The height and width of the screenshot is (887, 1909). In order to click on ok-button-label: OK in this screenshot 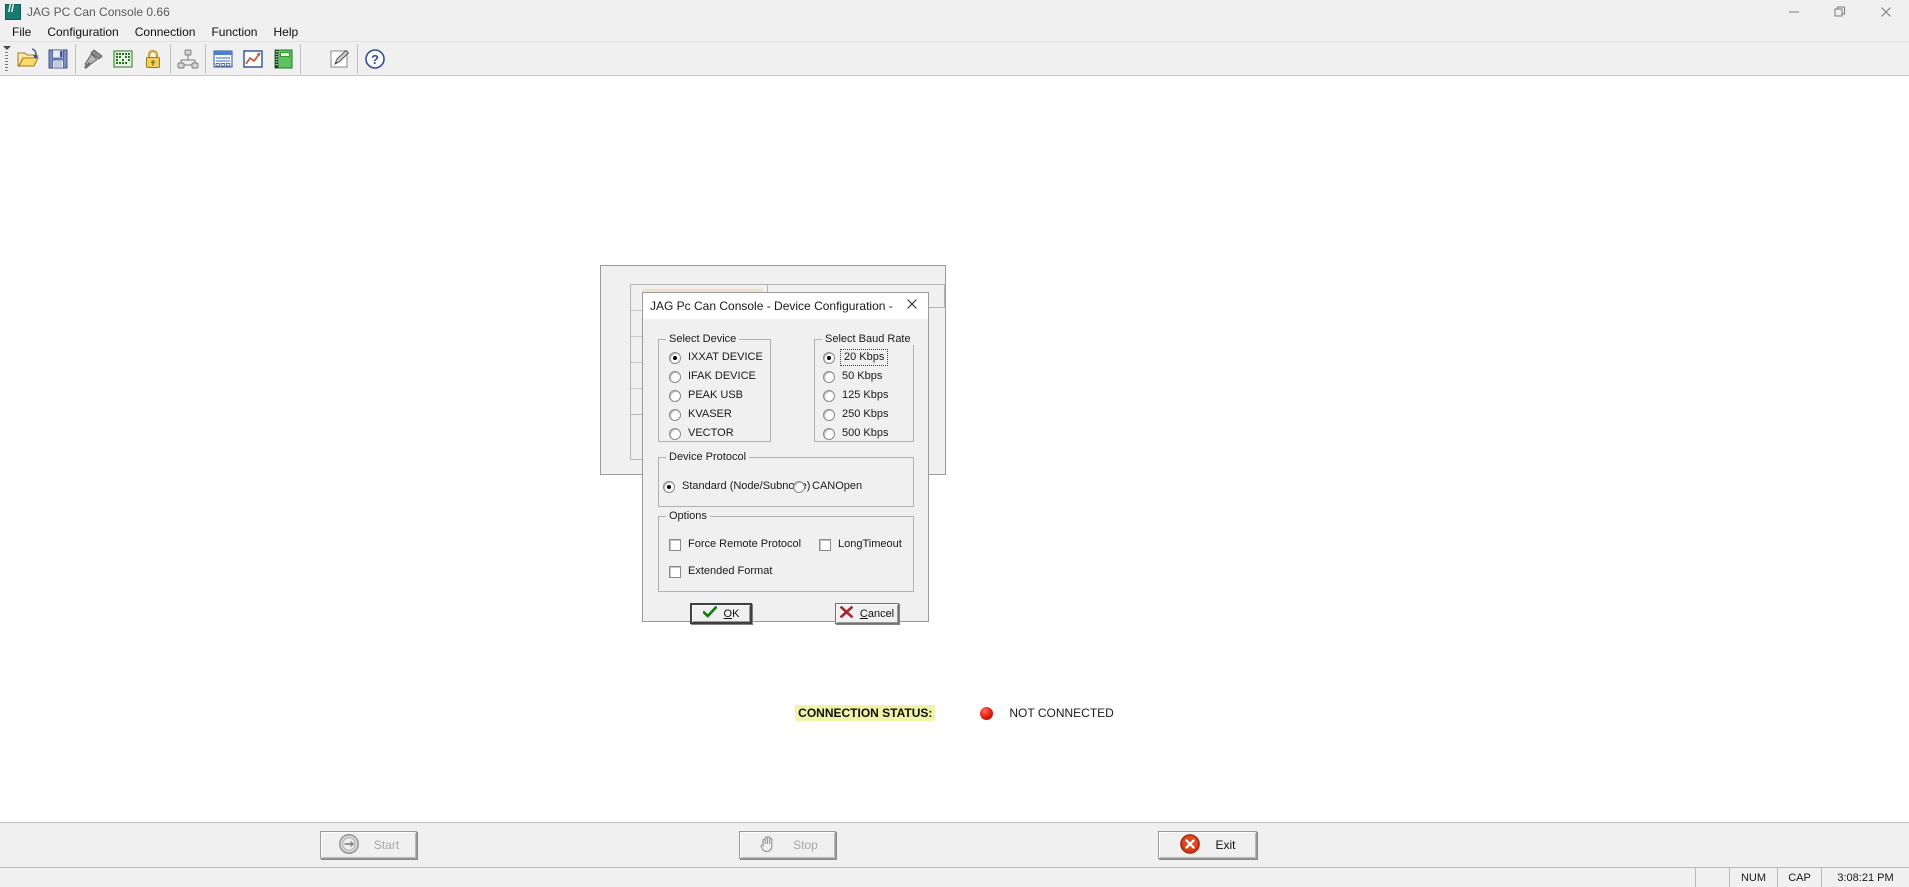, I will do `click(731, 613)`.